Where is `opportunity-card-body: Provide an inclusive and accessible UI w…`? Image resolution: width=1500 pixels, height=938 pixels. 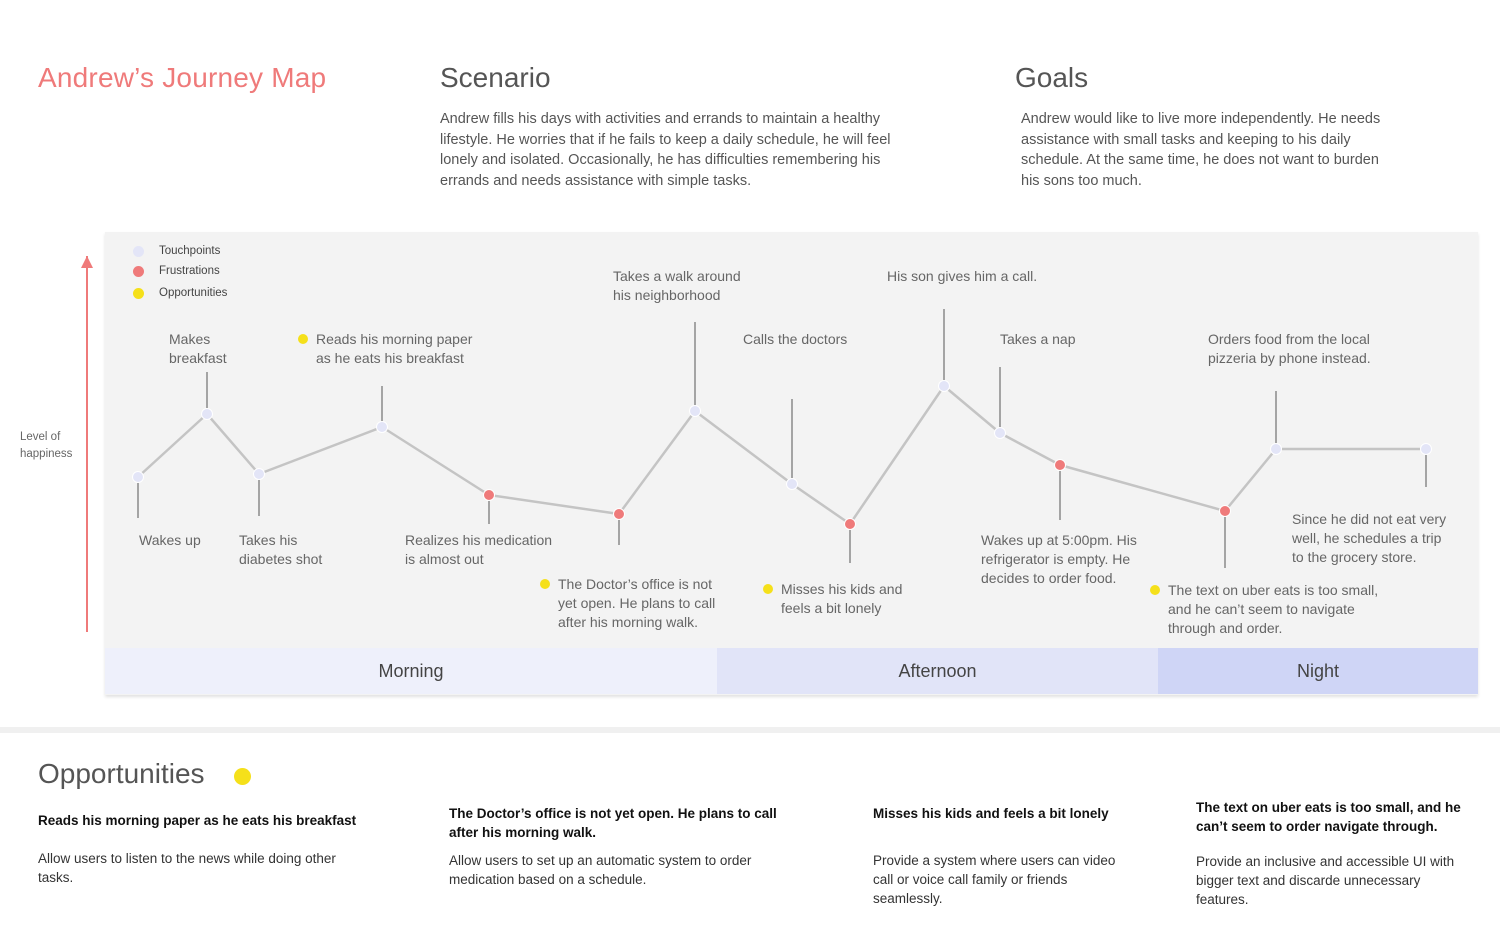
opportunity-card-body: Provide an inclusive and accessible UI w… is located at coordinates (1325, 880).